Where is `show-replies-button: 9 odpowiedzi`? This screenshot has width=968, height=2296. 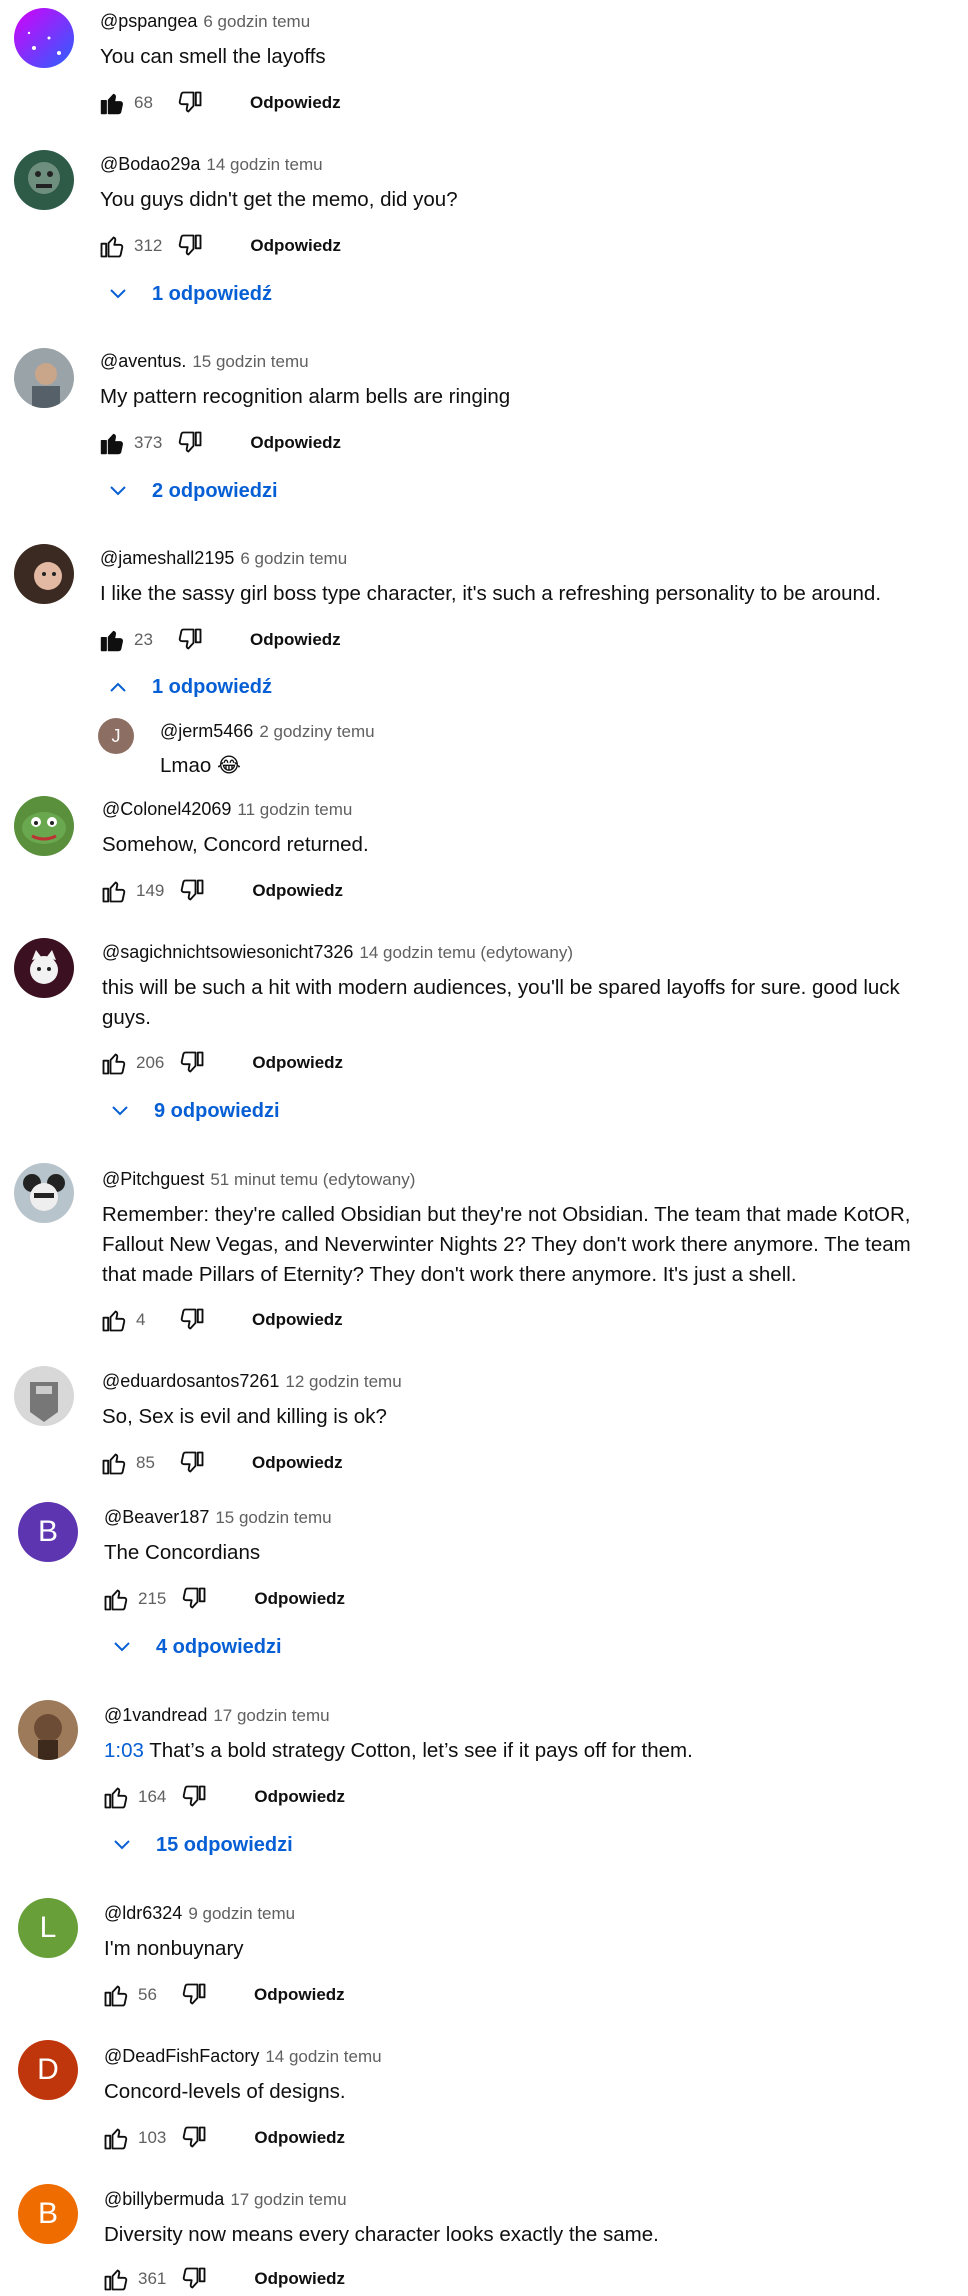 show-replies-button: 9 odpowiedzi is located at coordinates (194, 1111).